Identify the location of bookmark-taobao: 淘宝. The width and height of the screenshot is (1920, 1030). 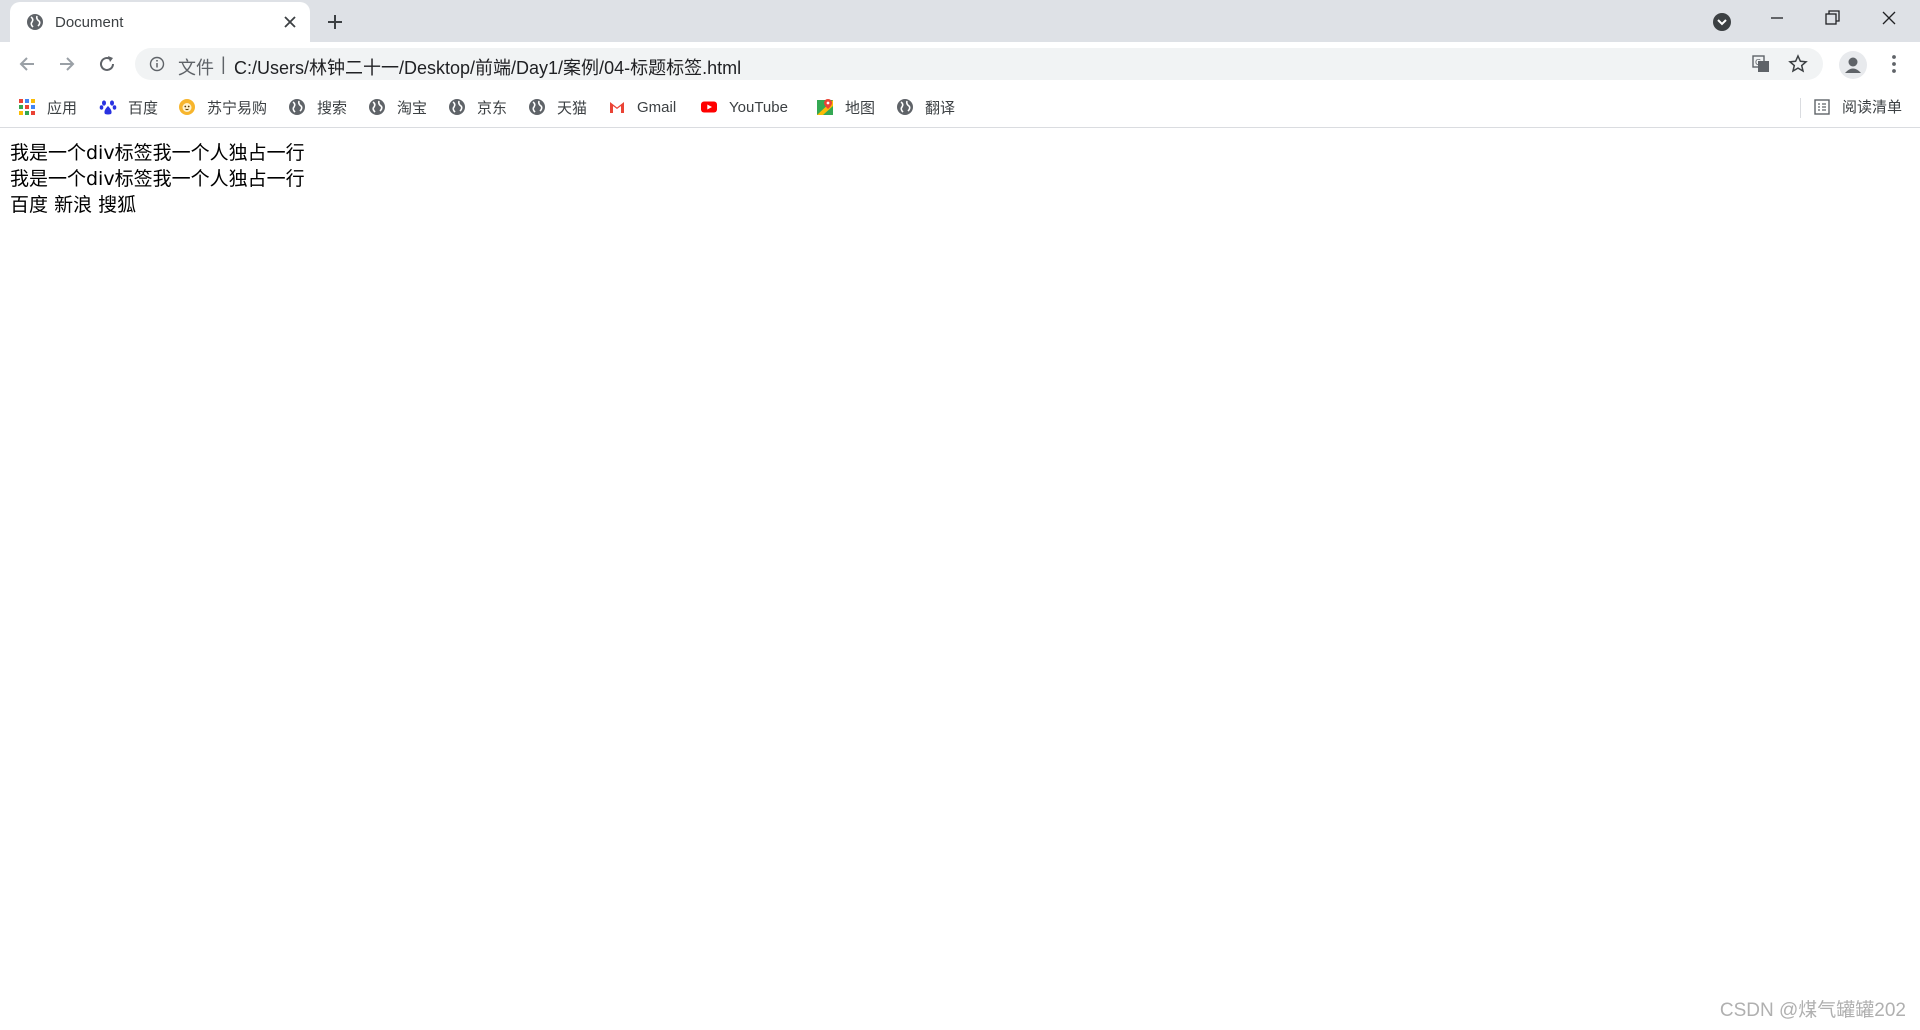
(397, 107).